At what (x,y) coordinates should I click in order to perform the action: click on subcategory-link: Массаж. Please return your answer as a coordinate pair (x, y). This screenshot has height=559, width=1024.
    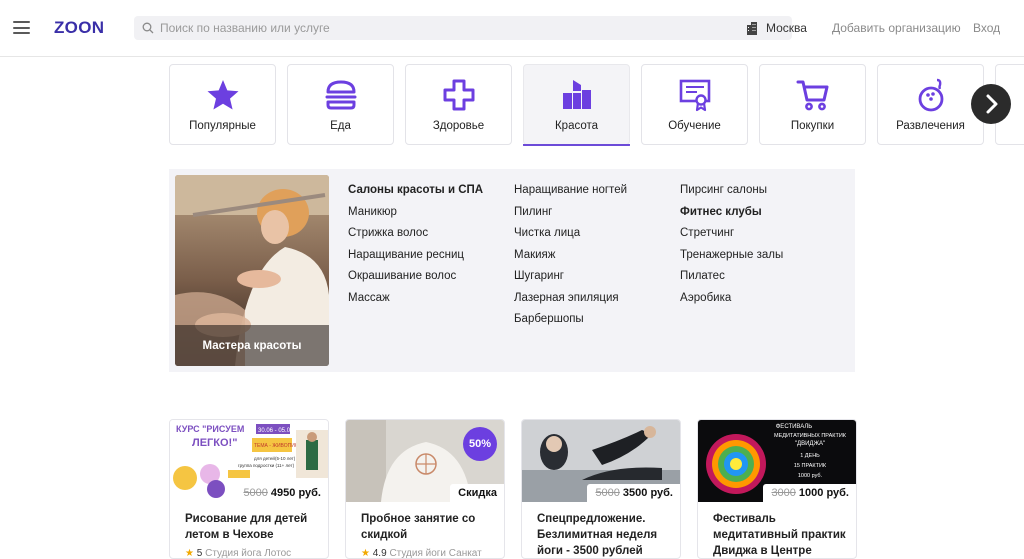
    Looking at the image, I should click on (415, 302).